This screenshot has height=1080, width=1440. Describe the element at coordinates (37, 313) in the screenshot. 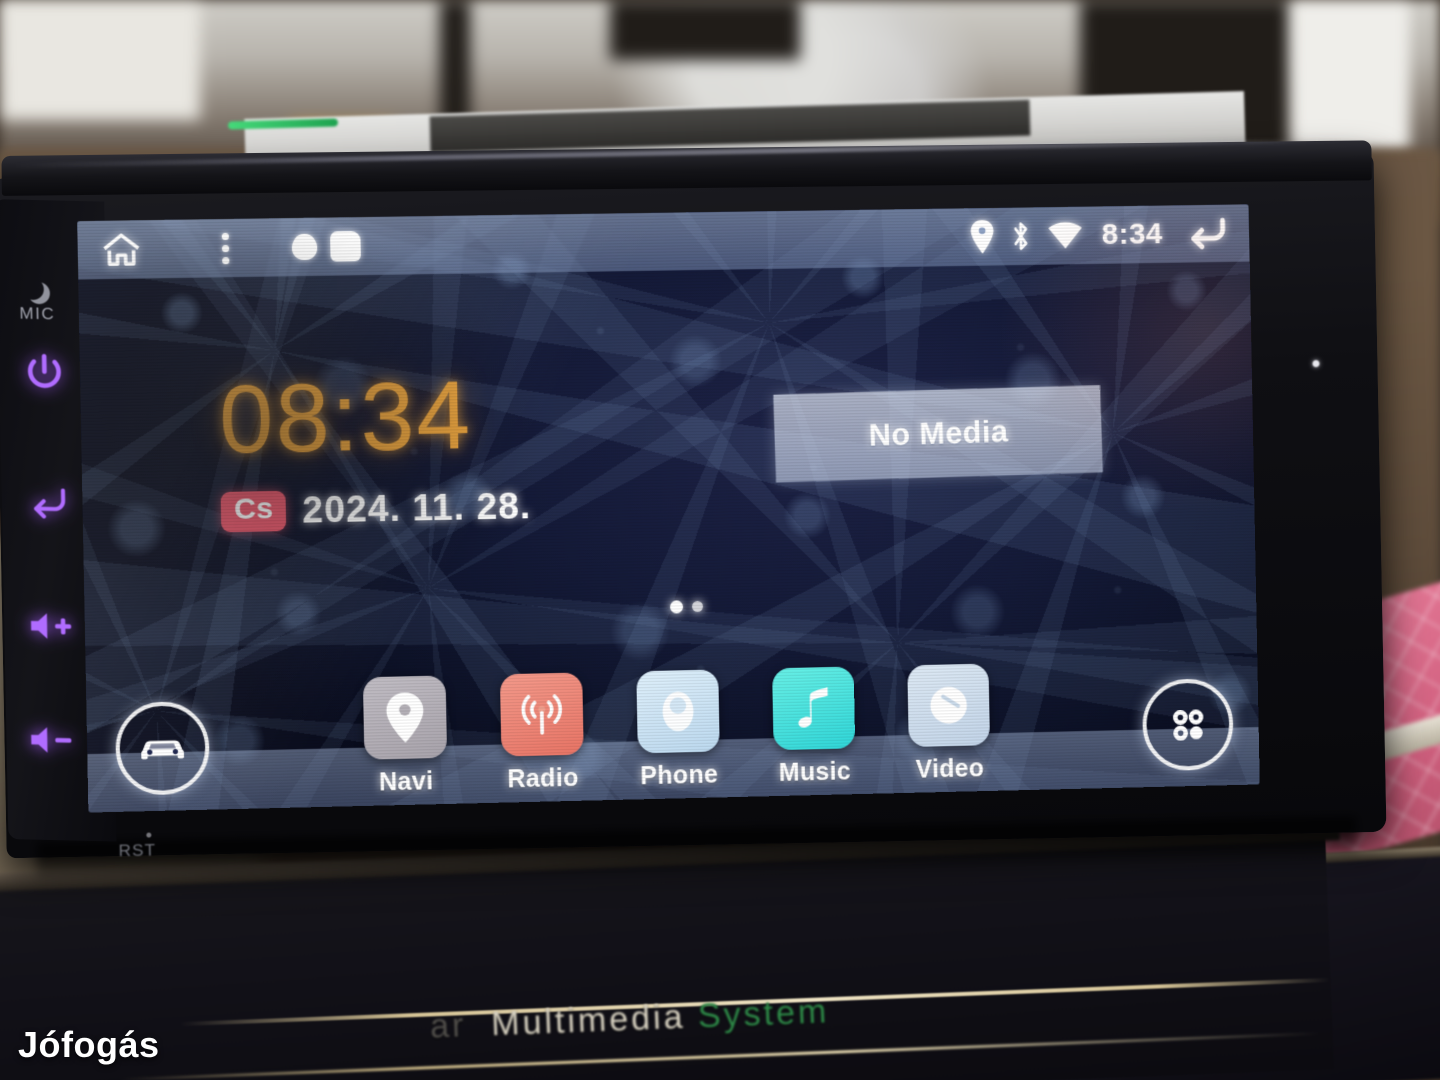

I see `mic-label: MIC` at that location.